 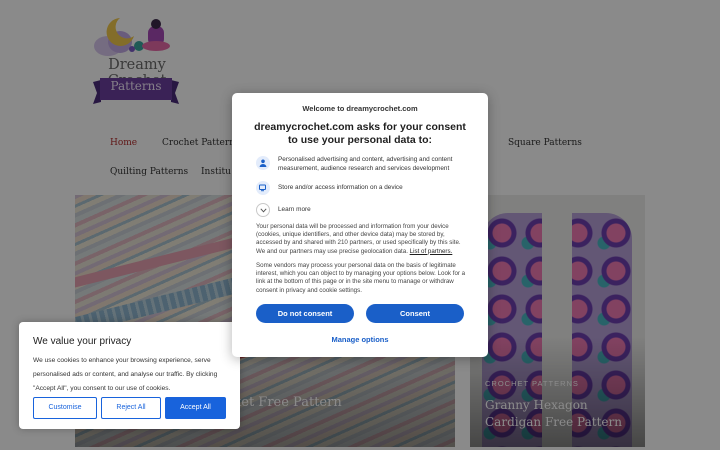 I want to click on dialog-welcome: Welcome to dreamycrochet.com, so click(x=360, y=108).